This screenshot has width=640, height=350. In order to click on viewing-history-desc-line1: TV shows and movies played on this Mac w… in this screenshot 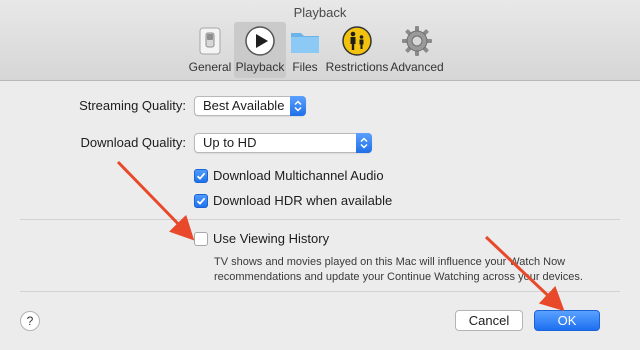, I will do `click(390, 262)`.